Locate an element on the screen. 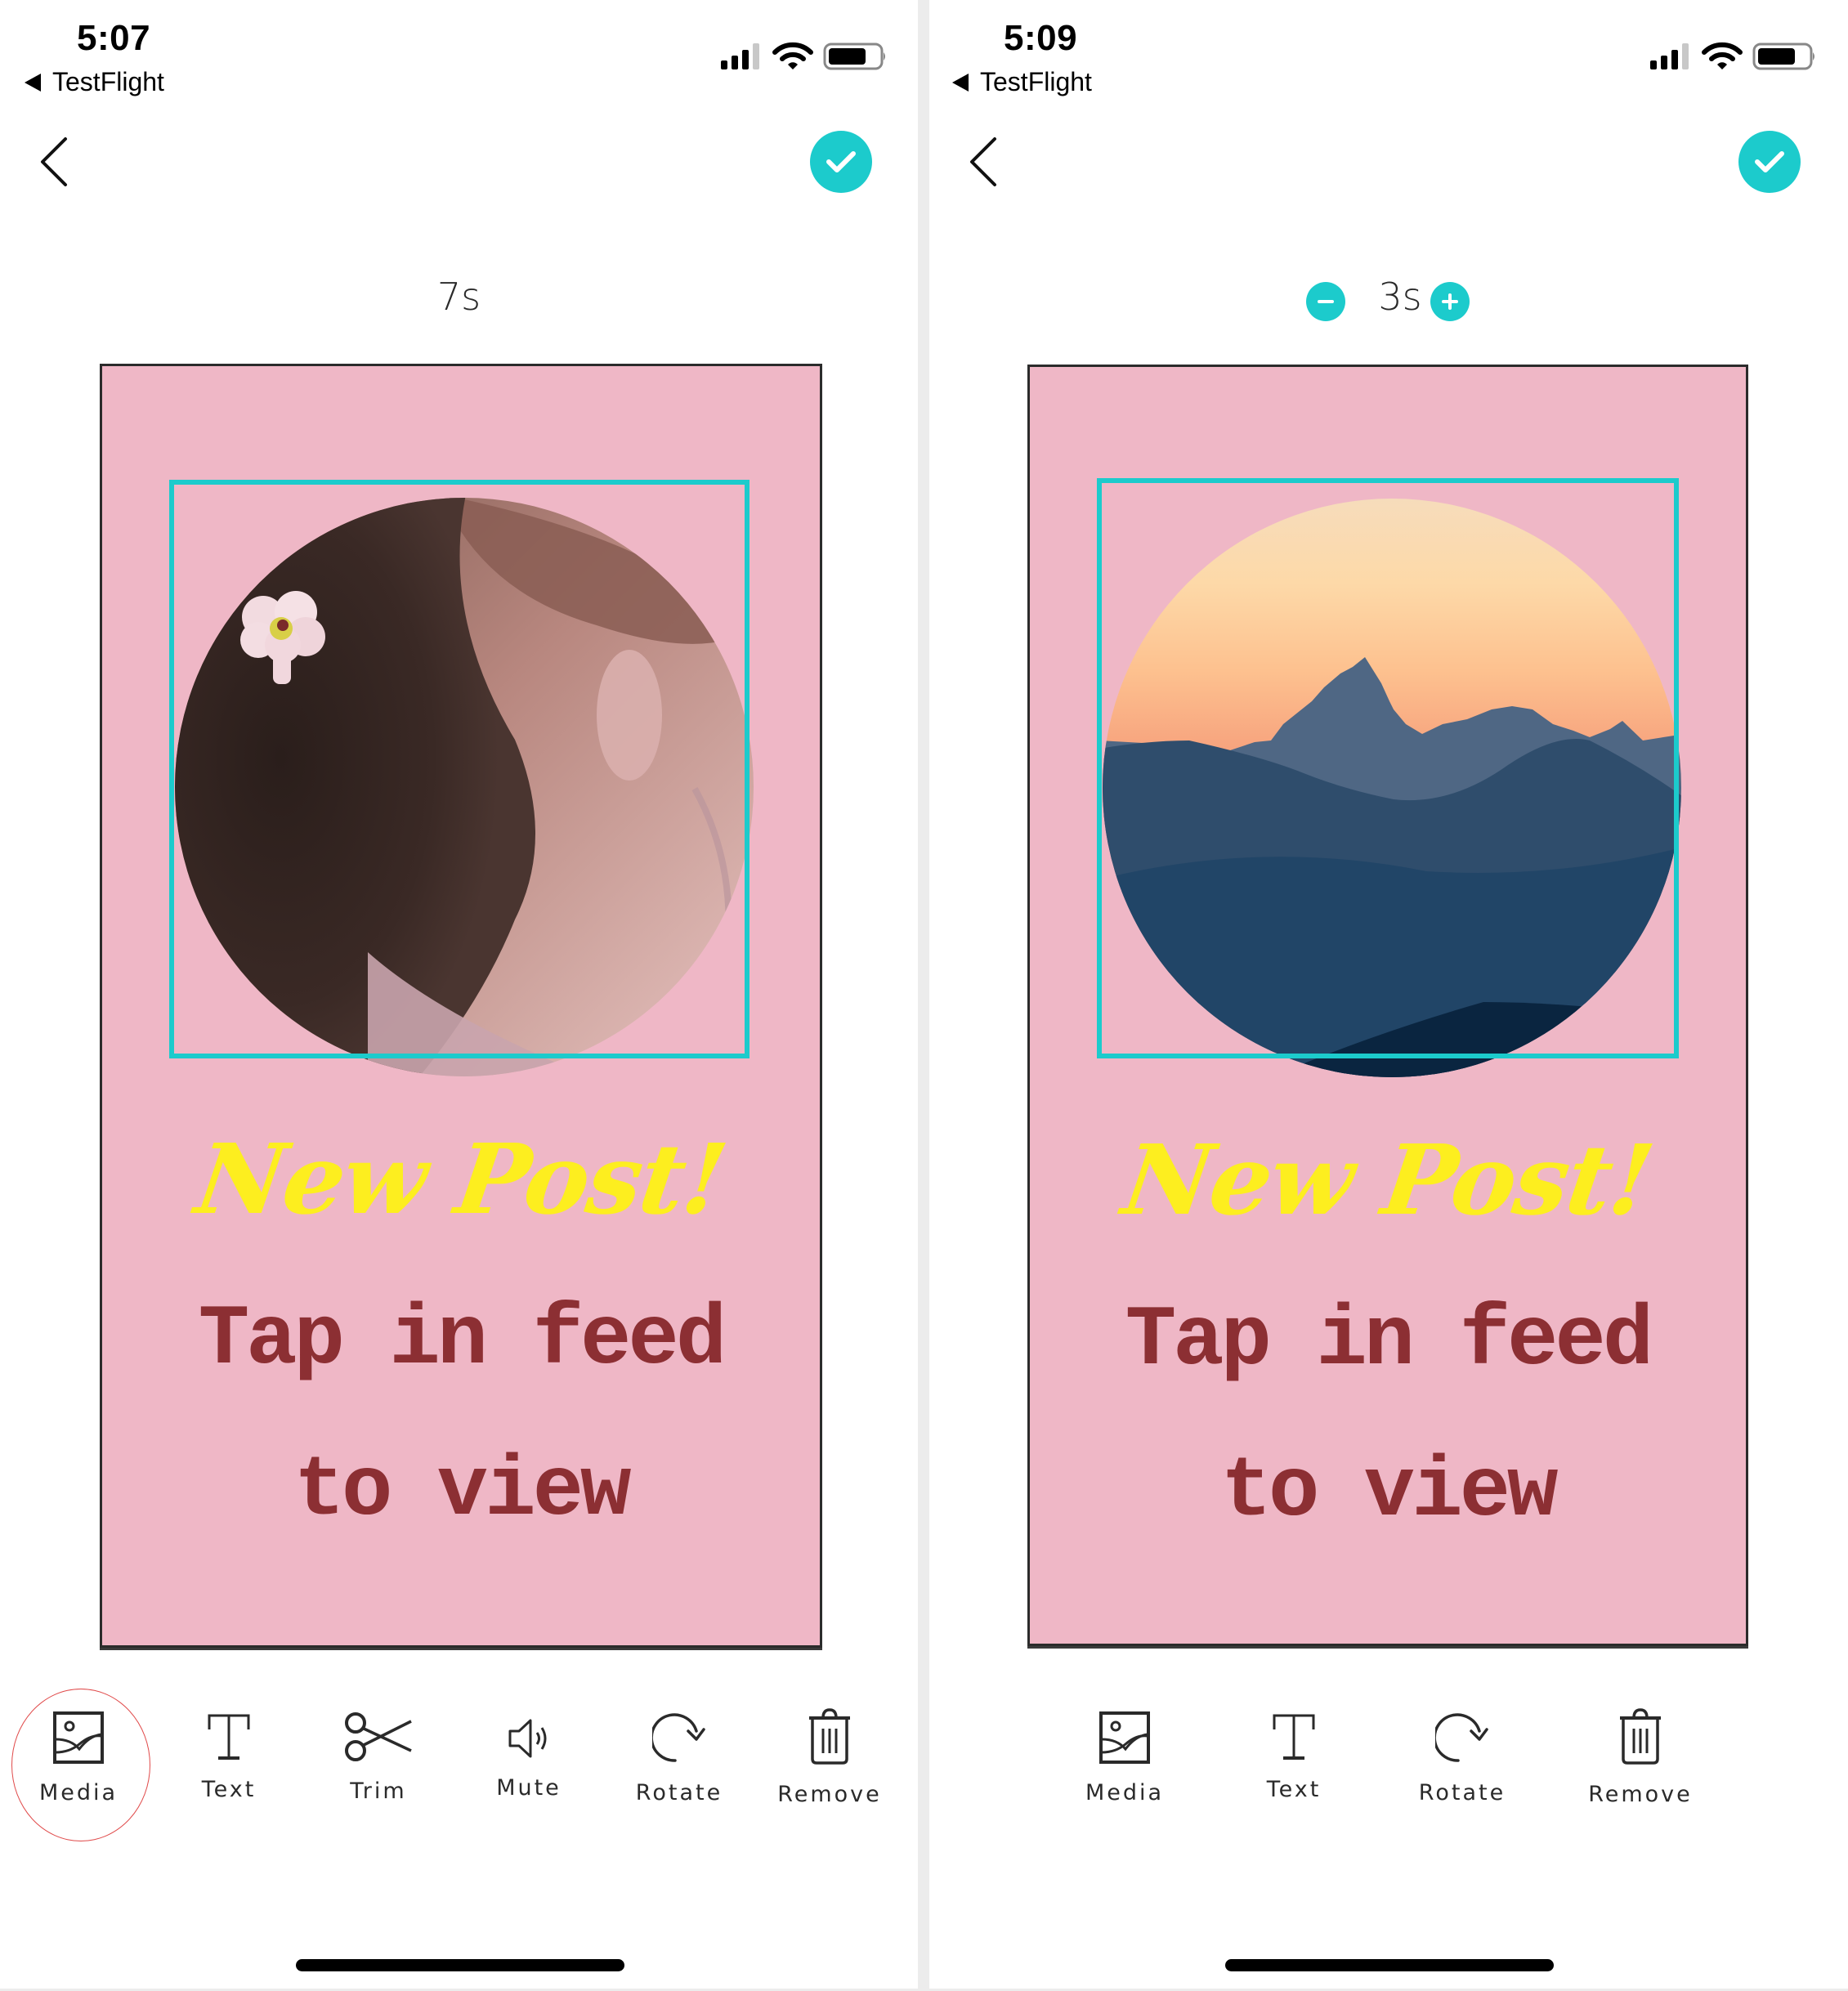 This screenshot has height=1991, width=1848. decrease-duration-button is located at coordinates (1325, 301).